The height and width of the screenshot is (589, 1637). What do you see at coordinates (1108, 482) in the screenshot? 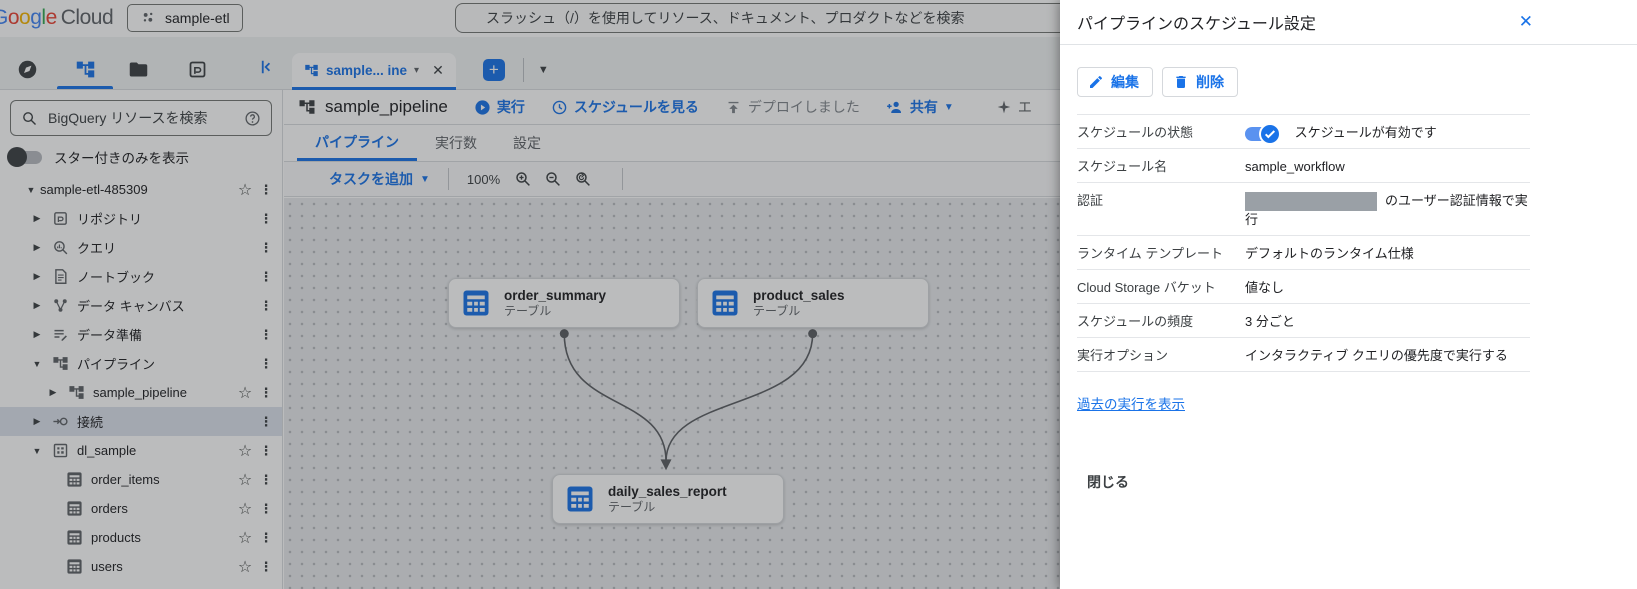
I see `close-panel-button: 閉じる` at bounding box center [1108, 482].